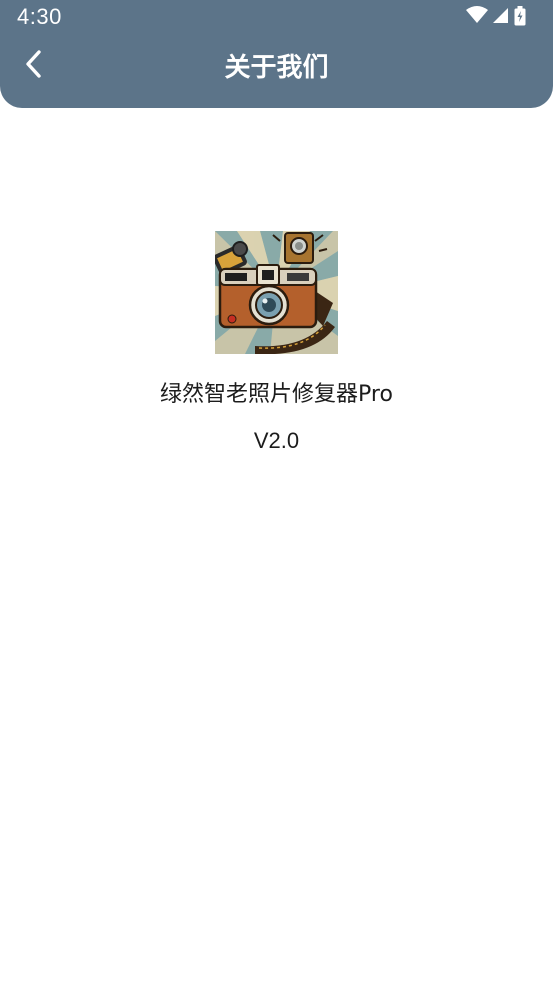 Image resolution: width=553 pixels, height=984 pixels. I want to click on app-name: 绿然智老照片修复器Pro, so click(276, 394).